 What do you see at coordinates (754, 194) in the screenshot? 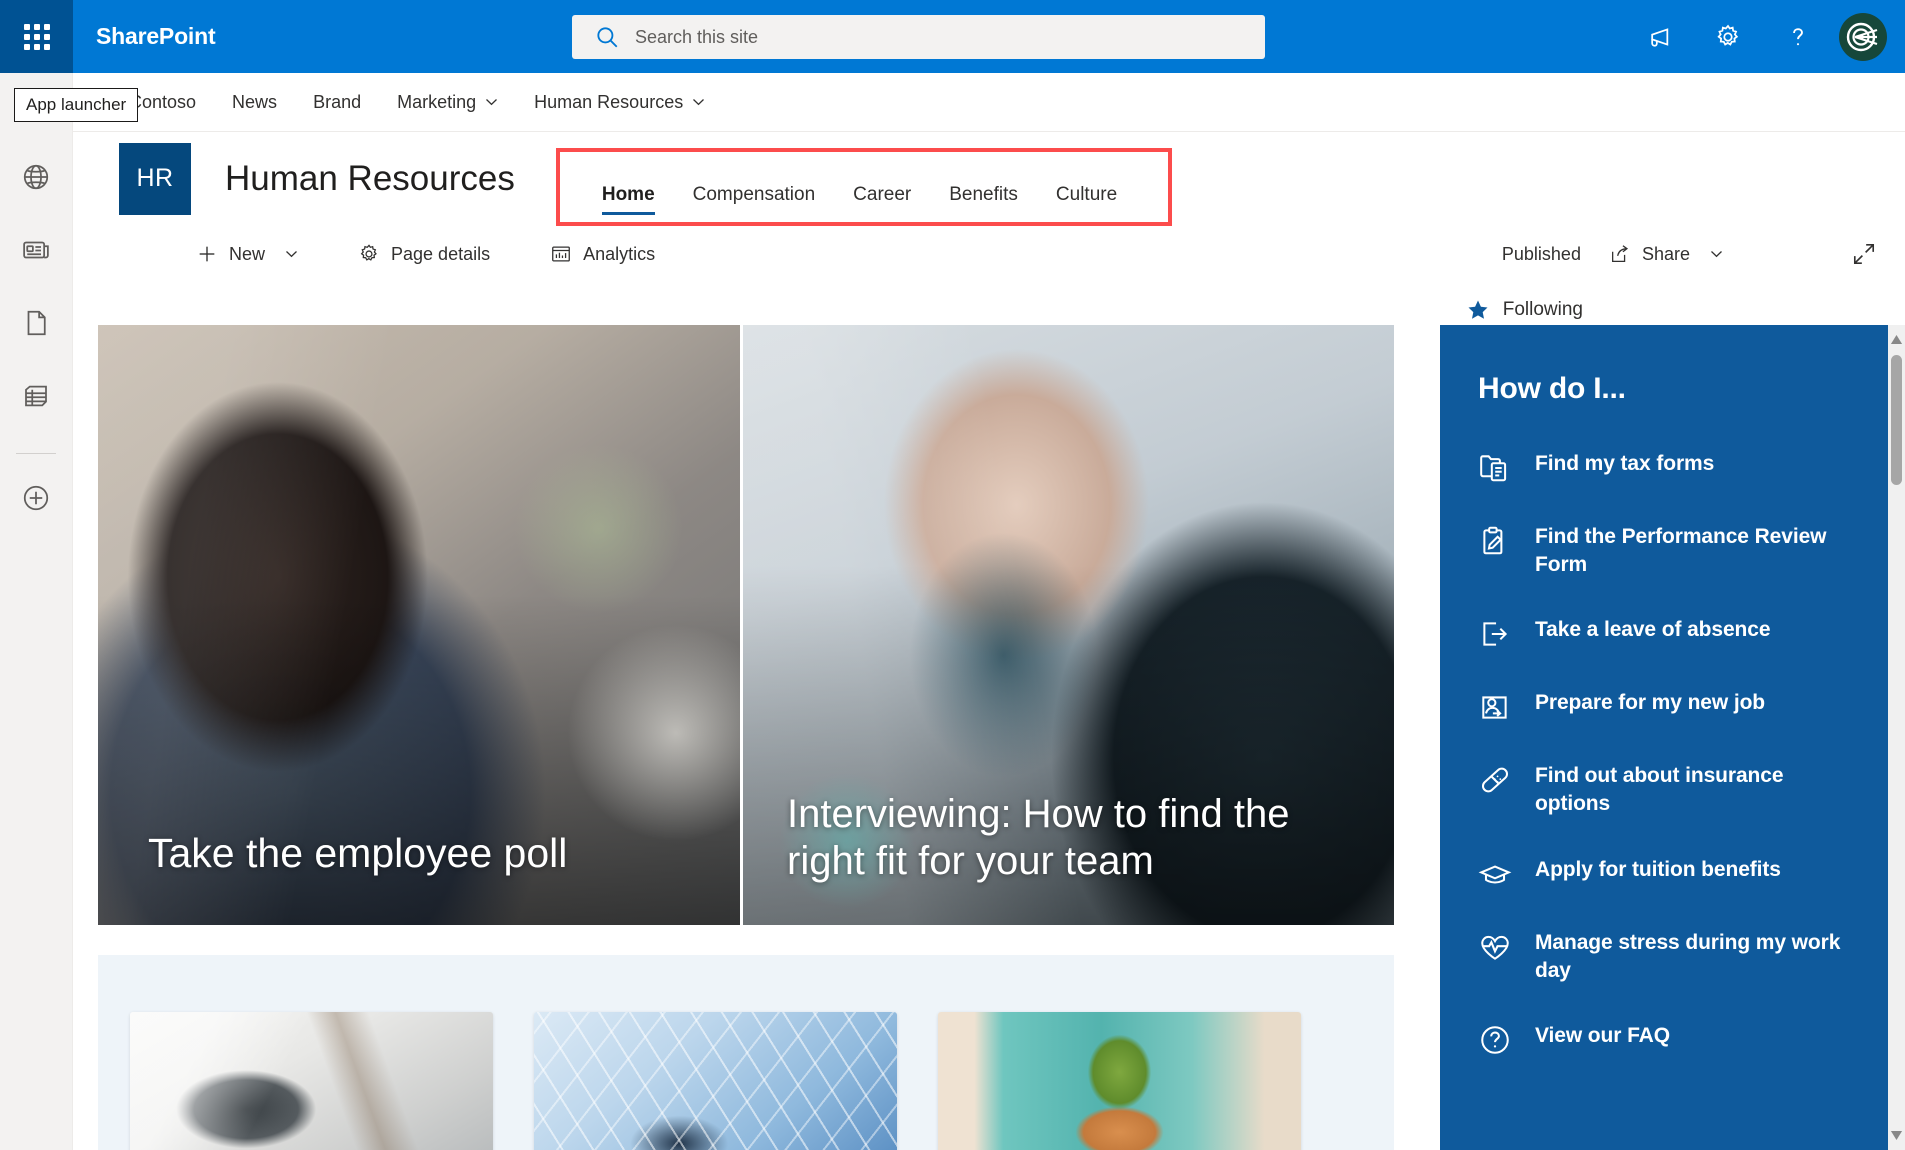
I see `site-nav-label: Compensation` at bounding box center [754, 194].